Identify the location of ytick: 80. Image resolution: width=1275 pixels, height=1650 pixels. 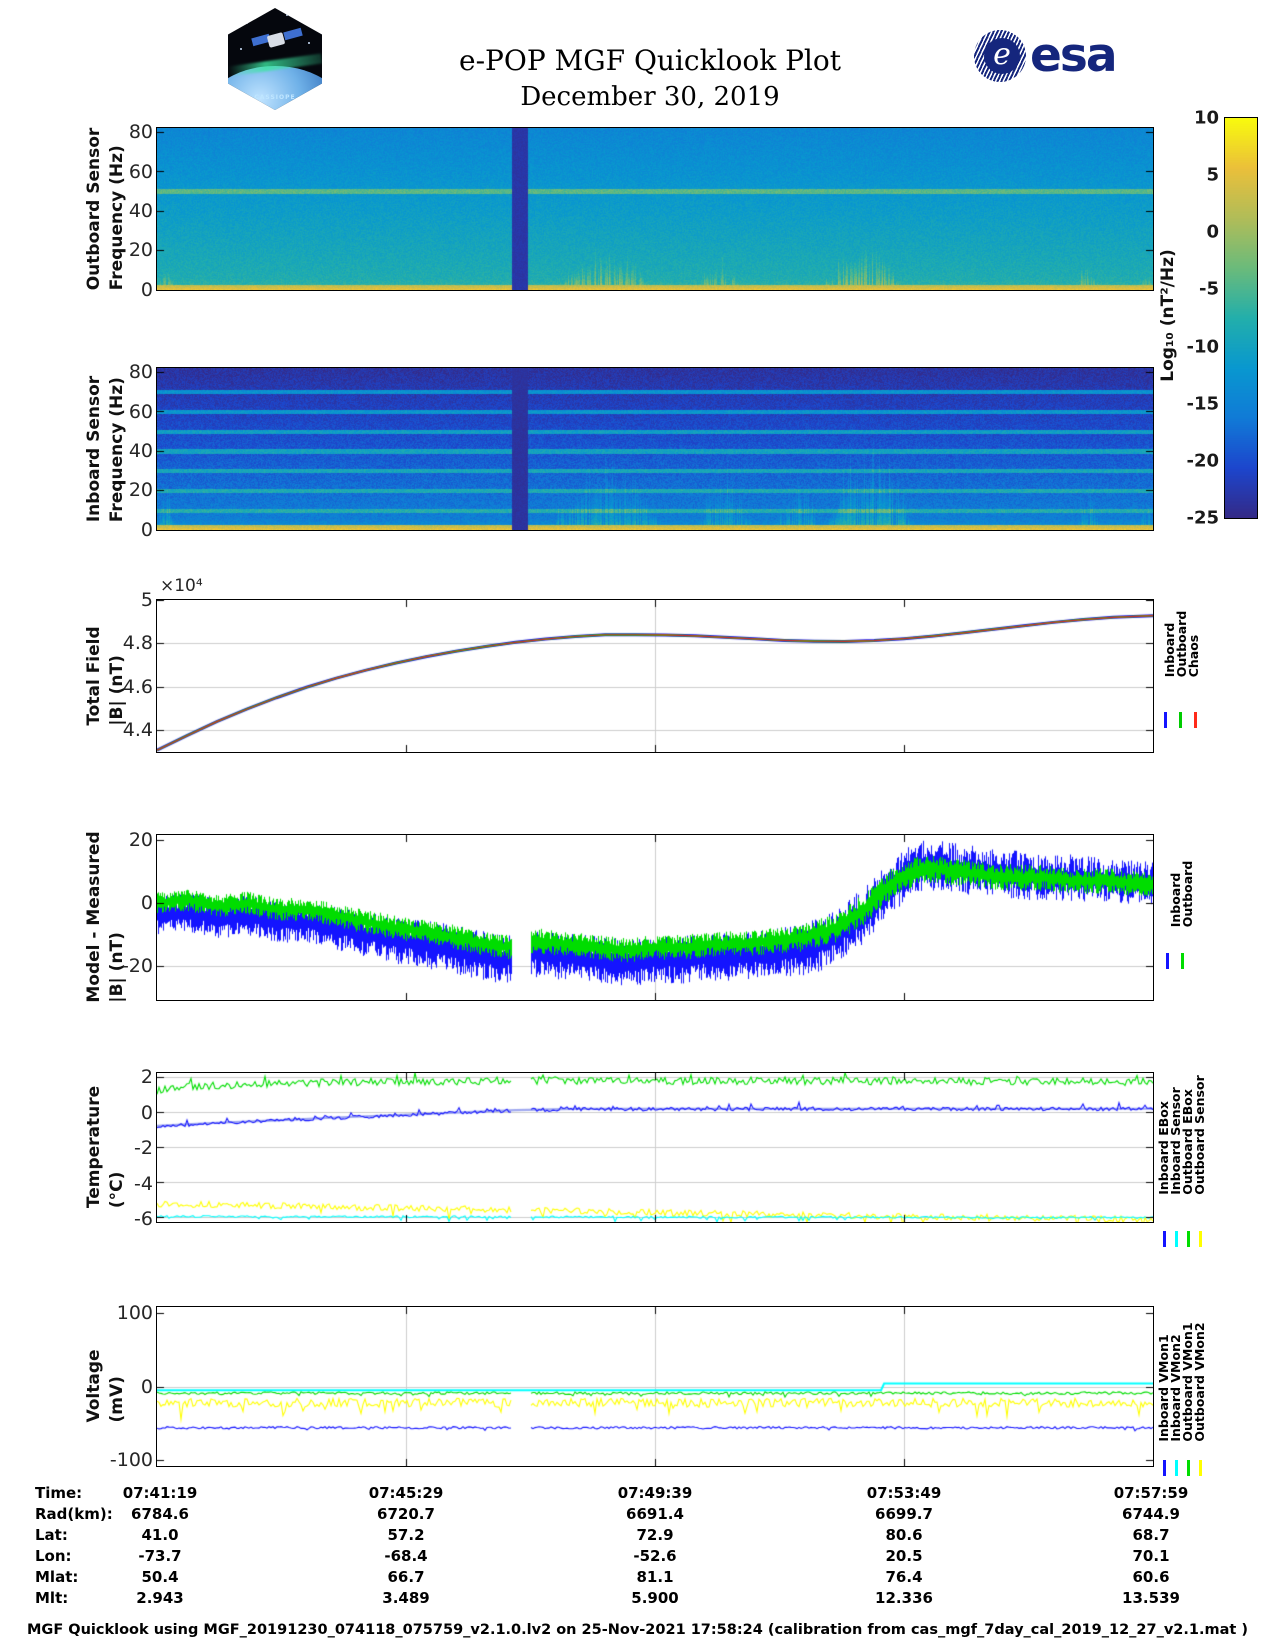
(140, 132).